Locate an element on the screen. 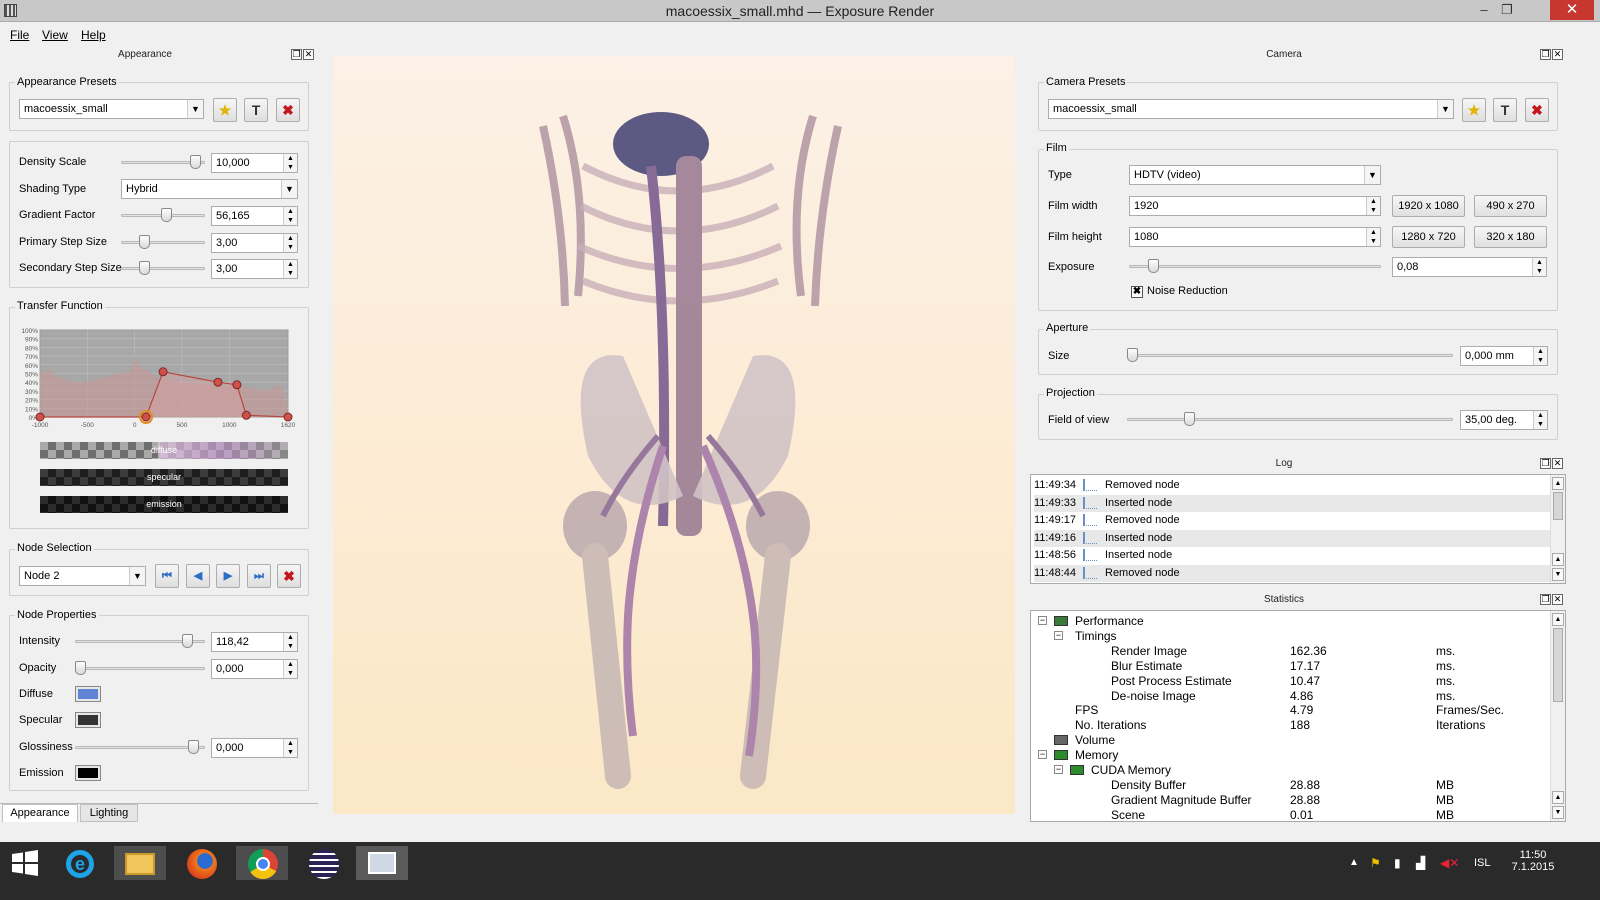  log-row: 11:49:34 Removed node is located at coordinates (1292, 485).